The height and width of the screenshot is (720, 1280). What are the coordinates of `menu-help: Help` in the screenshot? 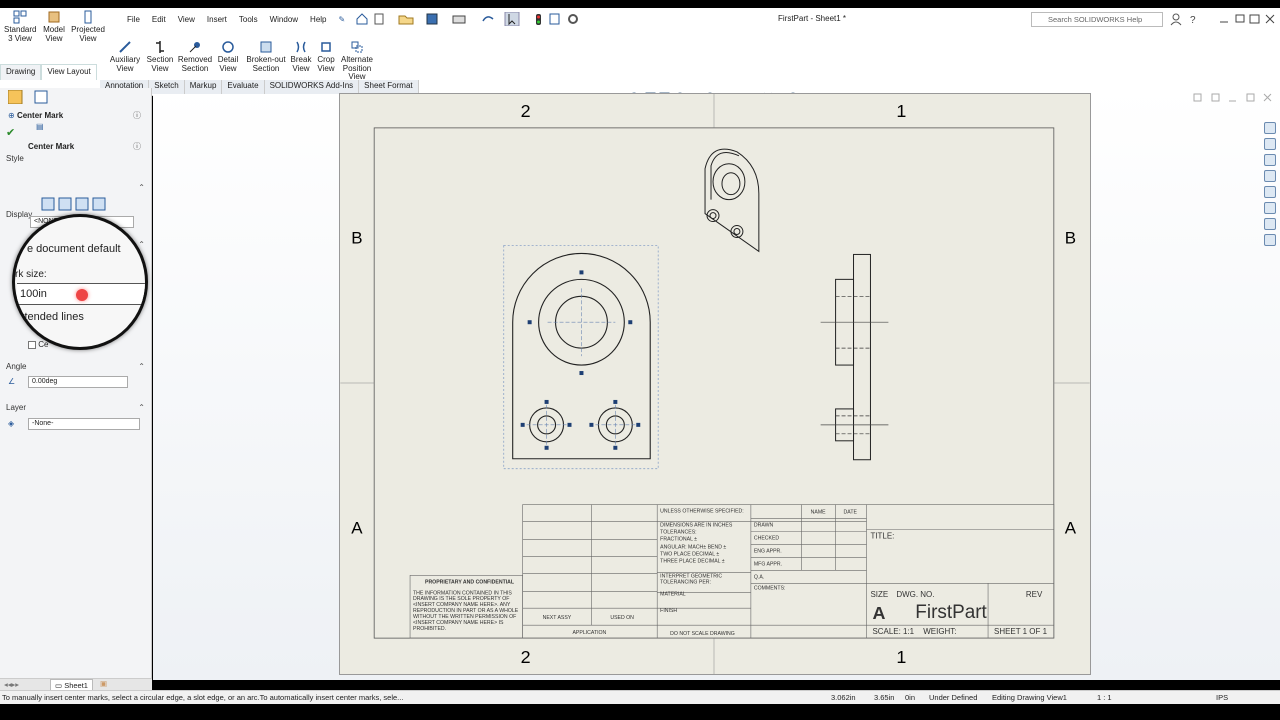 It's located at (318, 20).